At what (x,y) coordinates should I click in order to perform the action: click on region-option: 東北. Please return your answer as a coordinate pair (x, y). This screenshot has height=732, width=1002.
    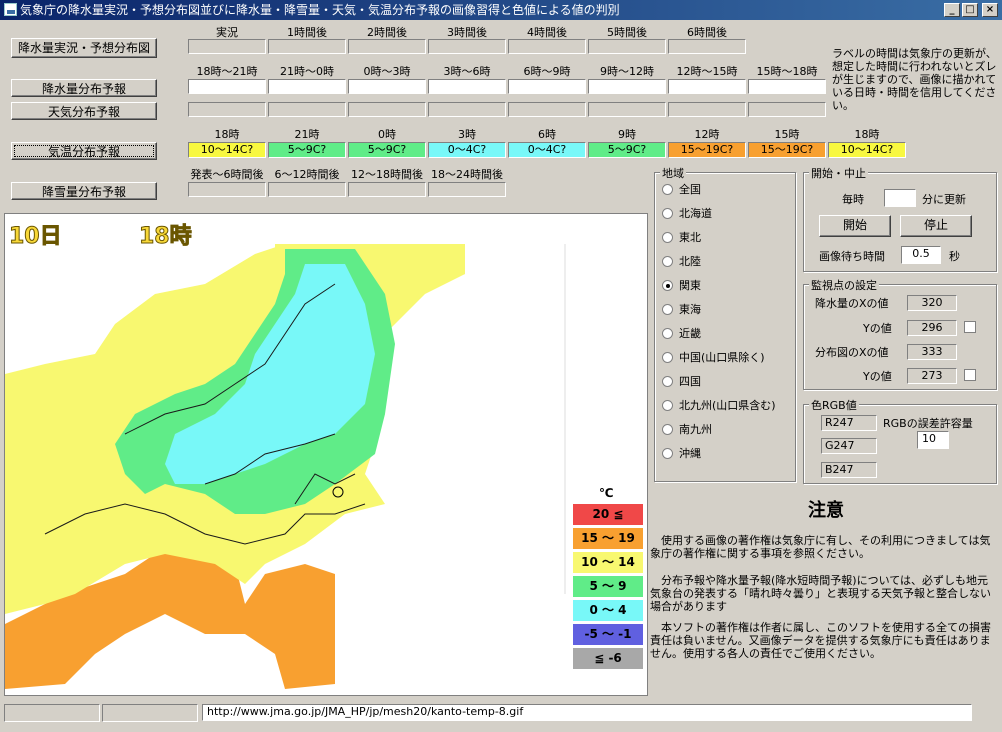
    Looking at the image, I should click on (681, 238).